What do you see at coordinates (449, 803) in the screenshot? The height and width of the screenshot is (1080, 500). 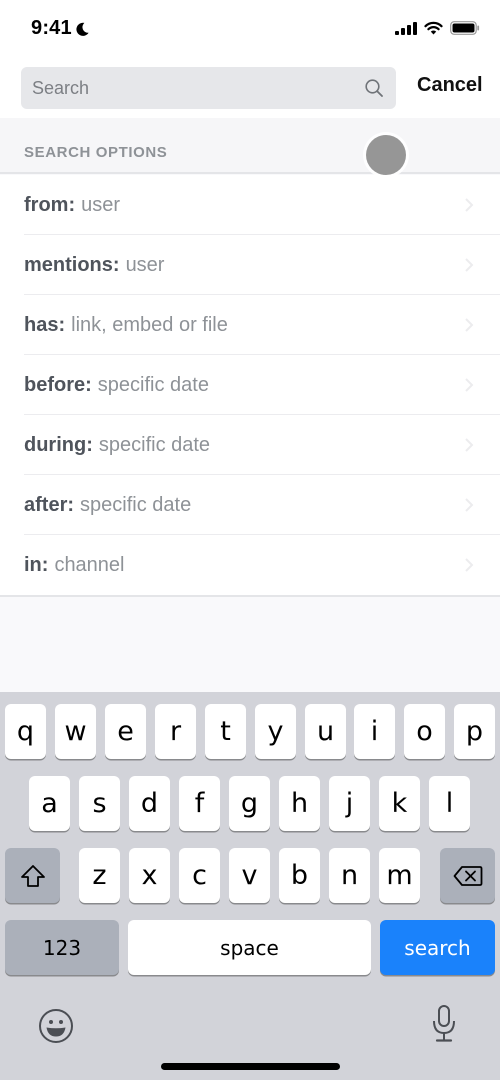 I see `key-l: l` at bounding box center [449, 803].